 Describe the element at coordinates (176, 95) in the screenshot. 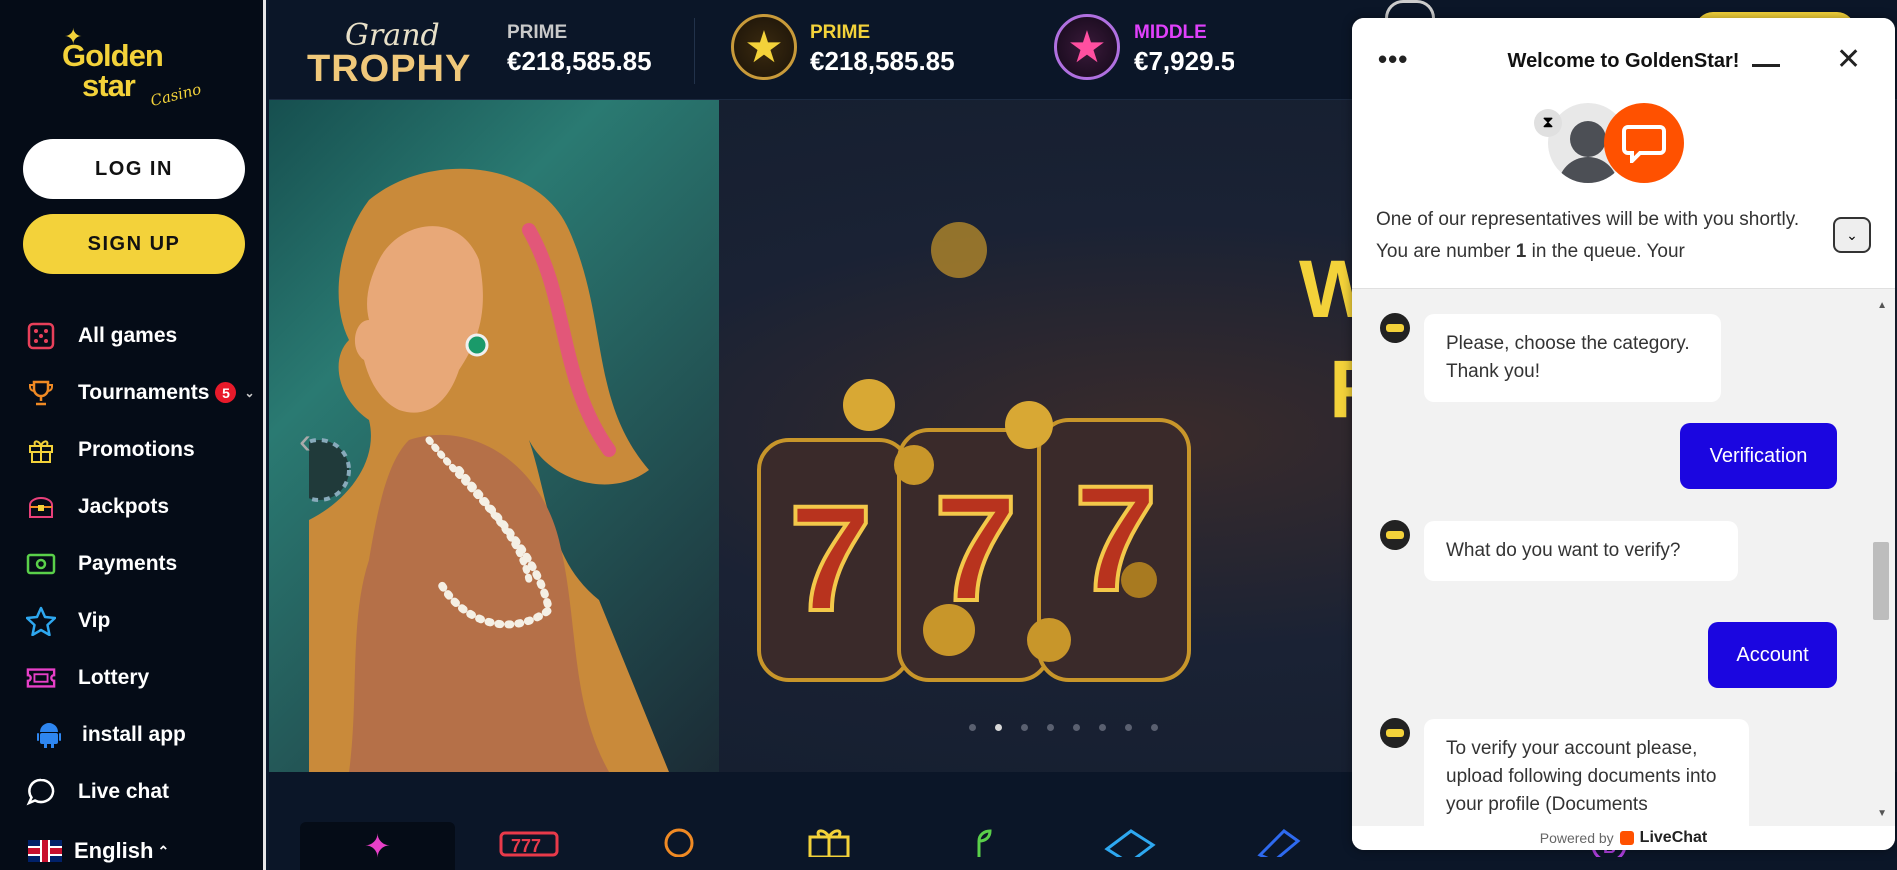

I see `logo-text-casino: Casino` at that location.